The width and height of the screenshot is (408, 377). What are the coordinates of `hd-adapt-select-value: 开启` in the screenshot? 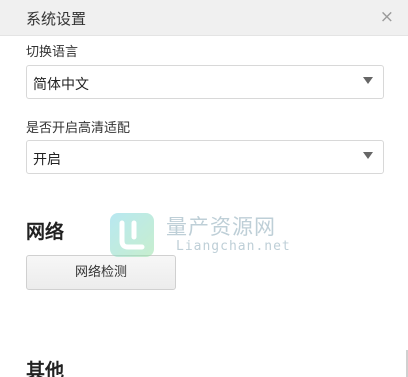 It's located at (47, 160).